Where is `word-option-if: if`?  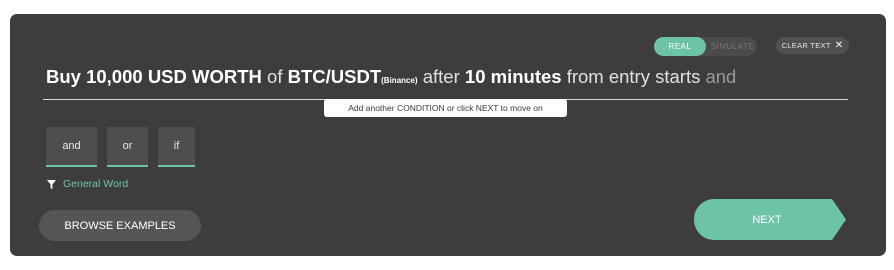 word-option-if: if is located at coordinates (176, 147).